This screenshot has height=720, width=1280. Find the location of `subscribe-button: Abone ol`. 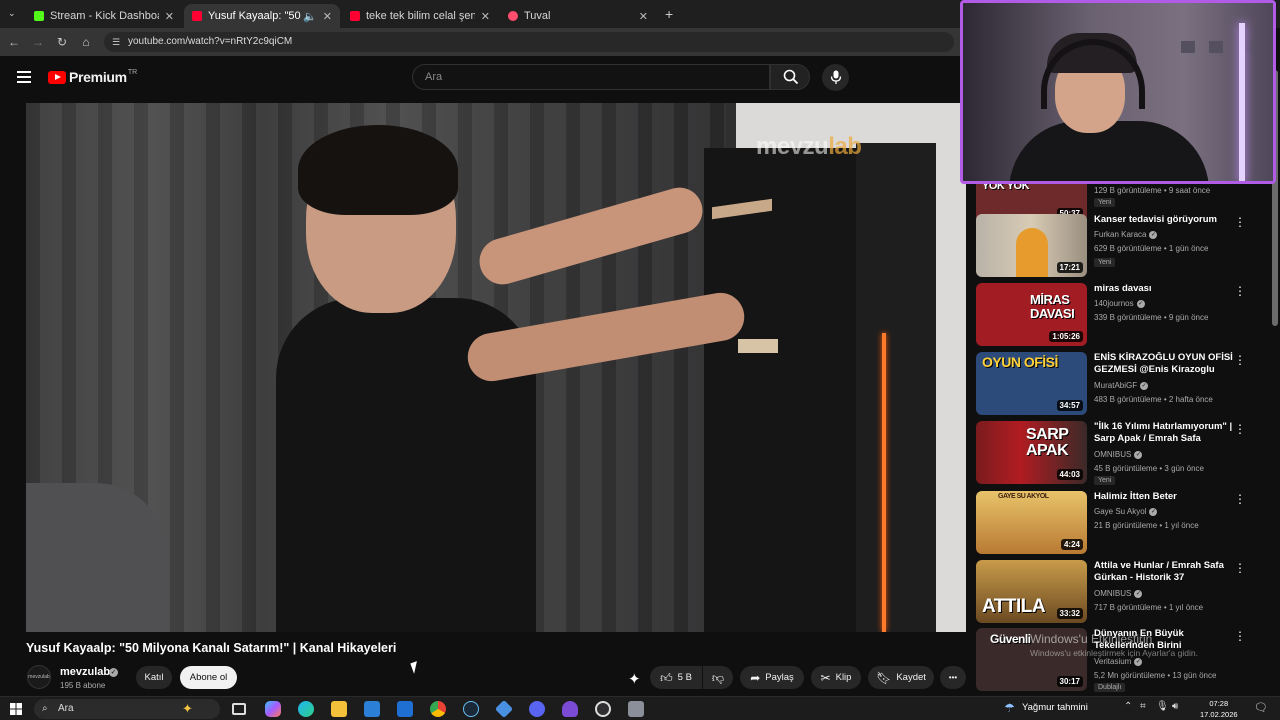

subscribe-button: Abone ol is located at coordinates (208, 677).